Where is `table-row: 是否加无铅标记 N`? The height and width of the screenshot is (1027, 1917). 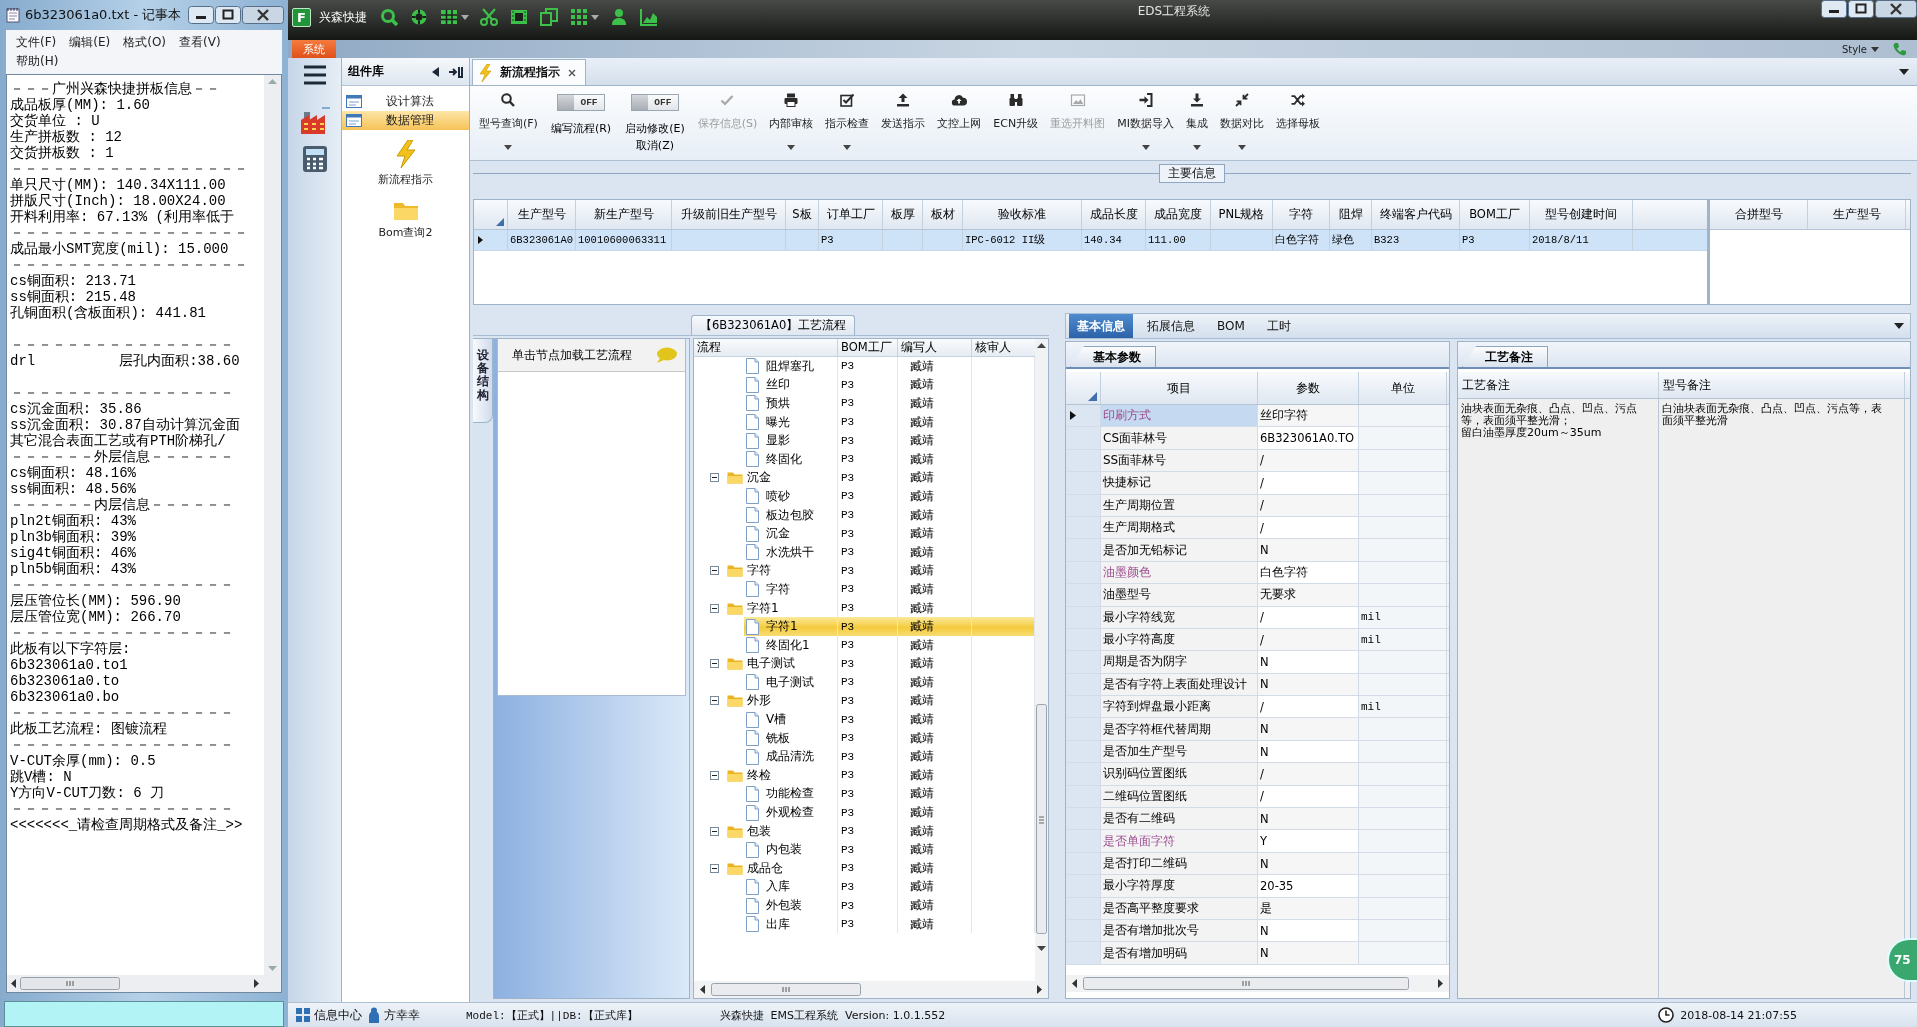
table-row: 是否加无铅标记 N is located at coordinates (1257, 550).